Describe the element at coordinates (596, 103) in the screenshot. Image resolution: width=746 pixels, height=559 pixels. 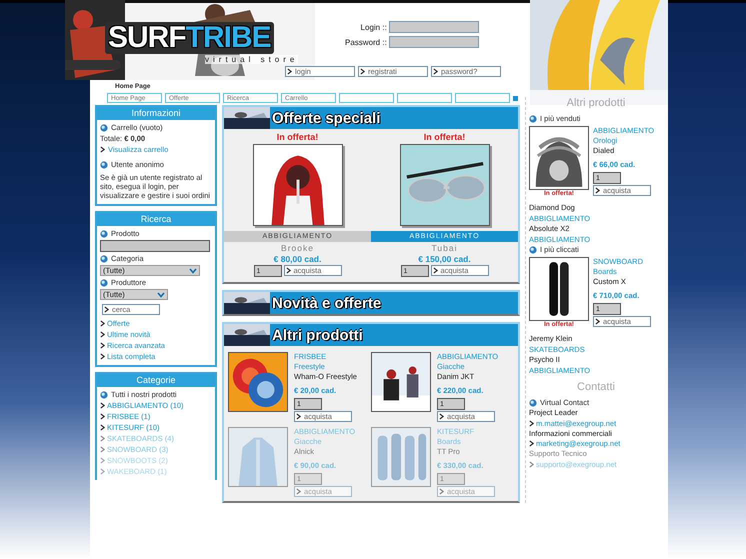
I see `sidebar-title: Altri prodotti` at that location.